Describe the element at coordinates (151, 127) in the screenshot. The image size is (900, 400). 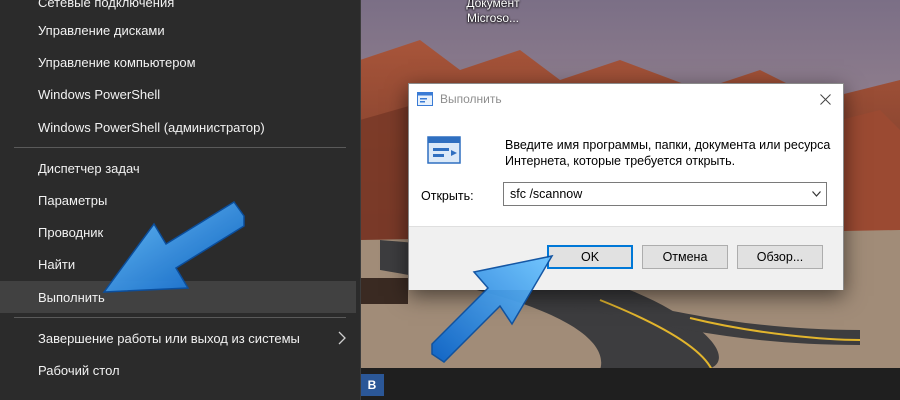
I see `menu-item-label: Windows PowerShell (администратор)` at that location.